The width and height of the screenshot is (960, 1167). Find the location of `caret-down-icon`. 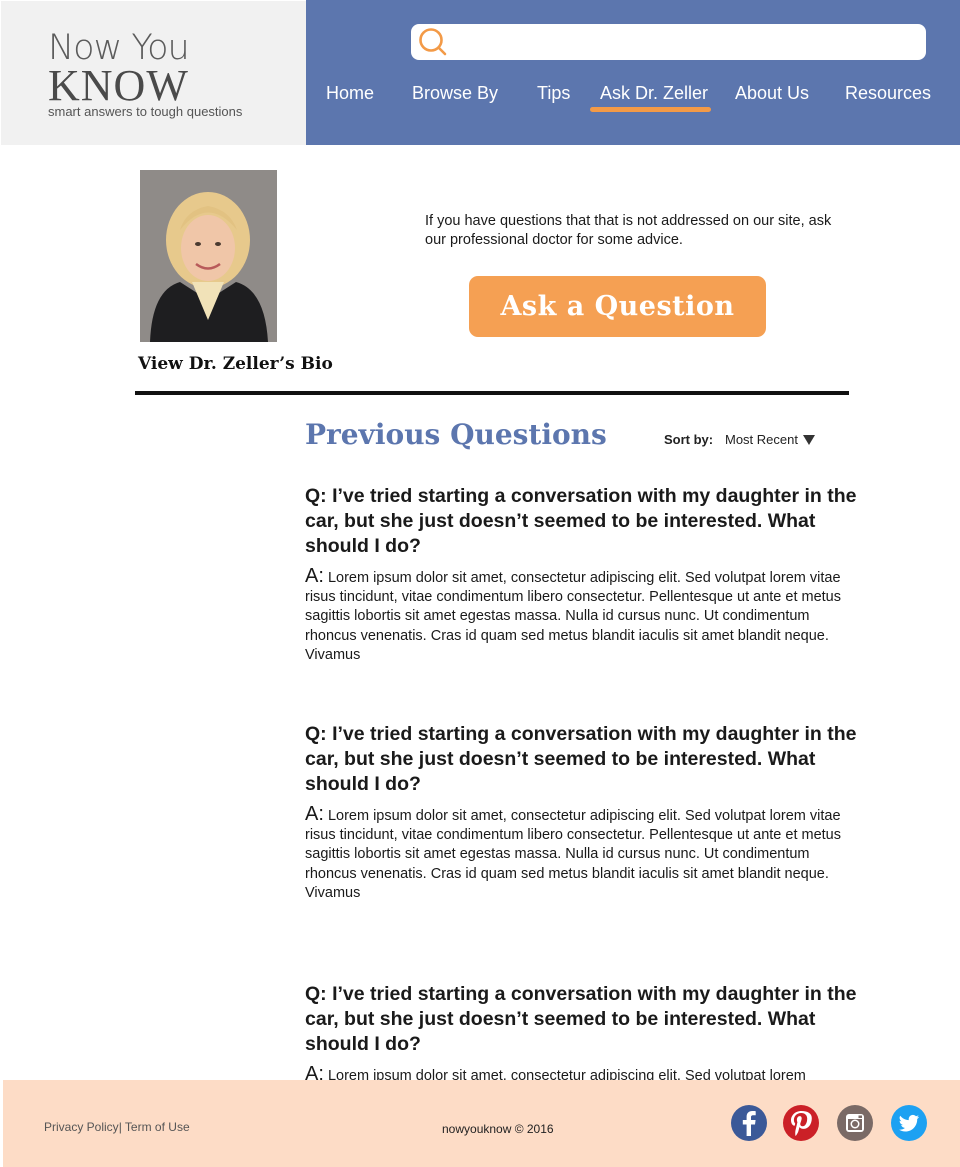

caret-down-icon is located at coordinates (808, 440).